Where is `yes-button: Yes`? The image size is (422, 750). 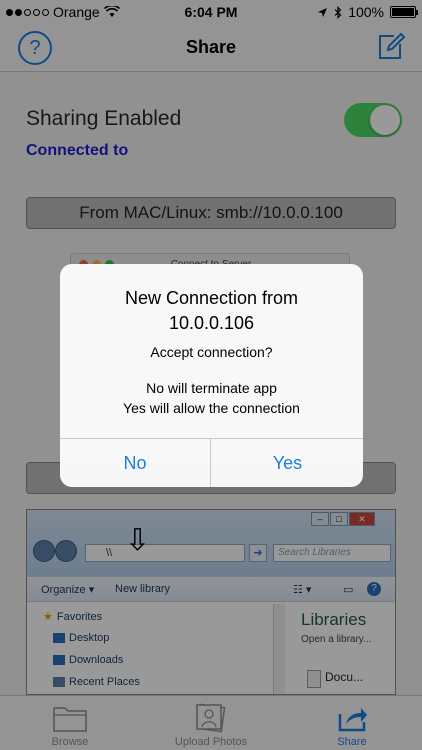 yes-button: Yes is located at coordinates (287, 463).